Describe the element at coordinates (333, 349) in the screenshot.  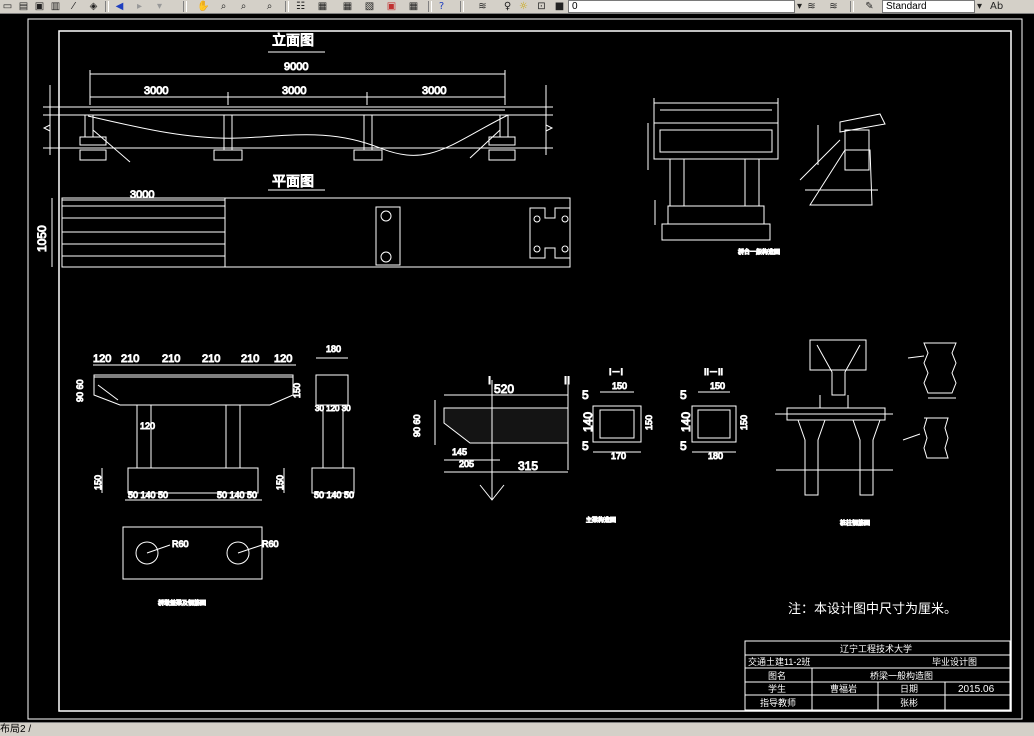
I see `pier-dim-180: 180` at that location.